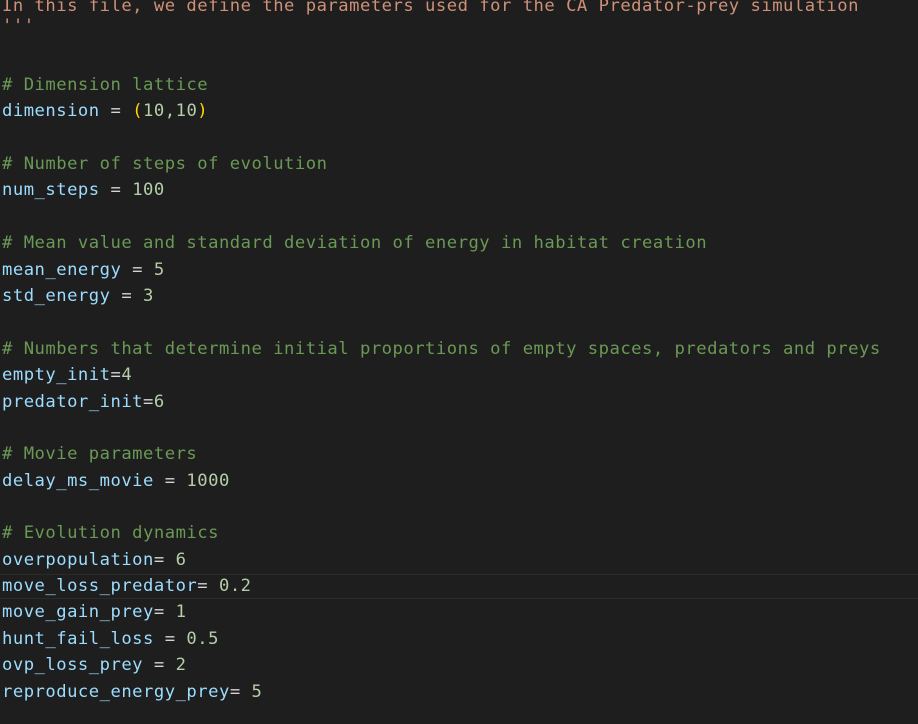 This screenshot has height=724, width=918. What do you see at coordinates (100, 586) in the screenshot?
I see `variable-name: move_loss_predator` at bounding box center [100, 586].